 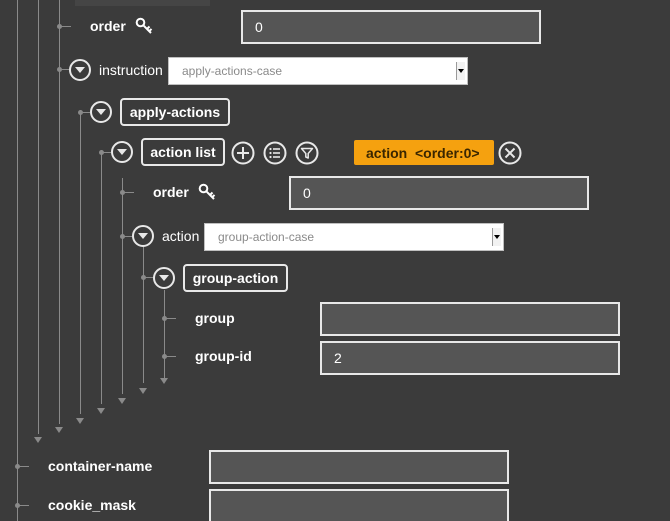 I want to click on group-action-chip: group-action, so click(x=235, y=278).